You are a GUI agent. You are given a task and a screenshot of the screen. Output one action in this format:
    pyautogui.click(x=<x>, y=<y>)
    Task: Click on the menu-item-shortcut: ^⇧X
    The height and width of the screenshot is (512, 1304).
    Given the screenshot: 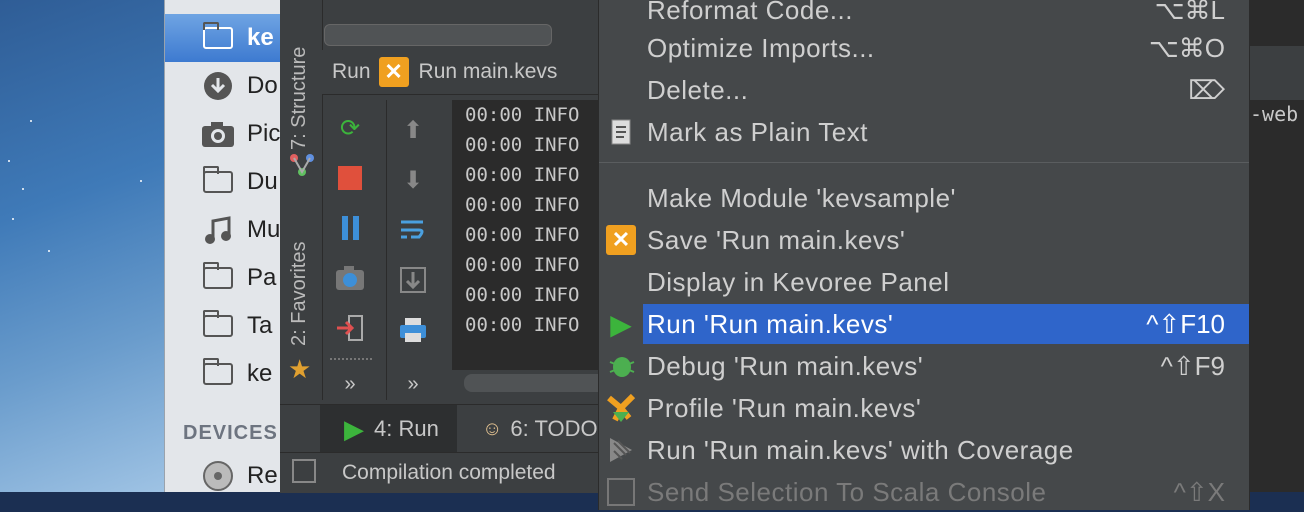 What is the action you would take?
    pyautogui.click(x=1199, y=491)
    